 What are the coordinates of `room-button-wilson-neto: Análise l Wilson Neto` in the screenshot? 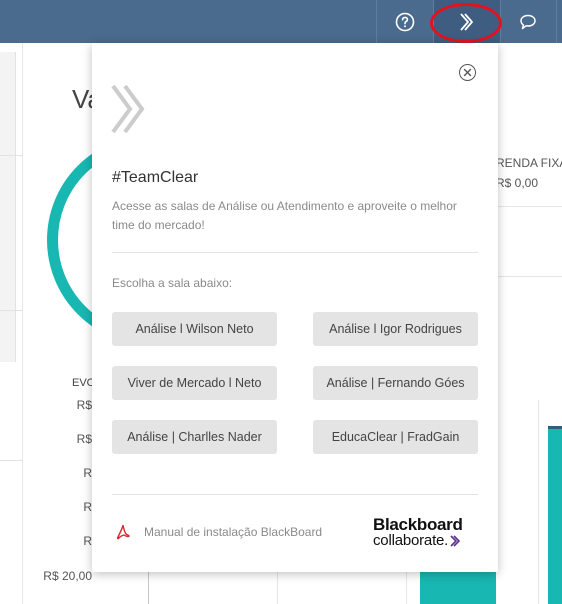 It's located at (194, 329).